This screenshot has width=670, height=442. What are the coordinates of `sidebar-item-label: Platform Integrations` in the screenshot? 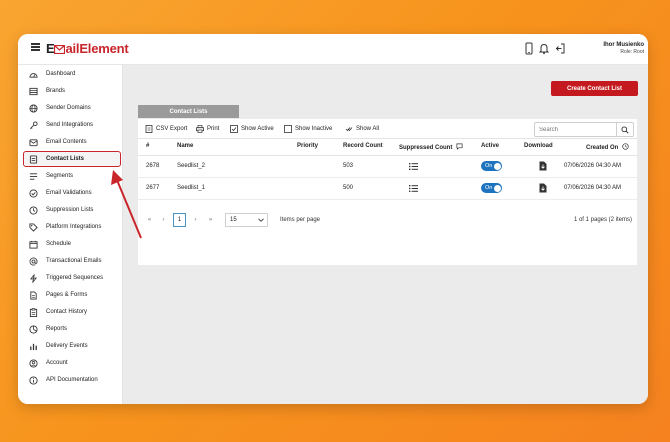 It's located at (74, 227).